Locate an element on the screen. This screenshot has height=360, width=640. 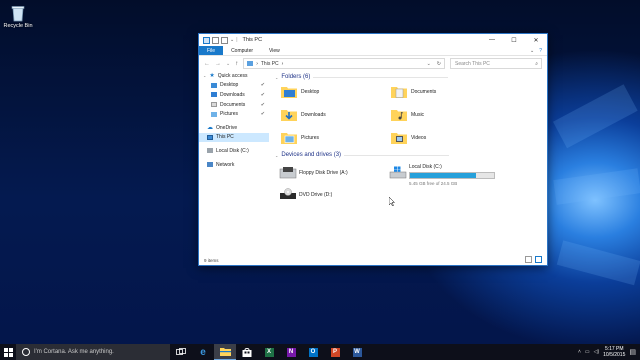
recycle-bin-shortcut: Recycle Bin is located at coordinates (18, 16).